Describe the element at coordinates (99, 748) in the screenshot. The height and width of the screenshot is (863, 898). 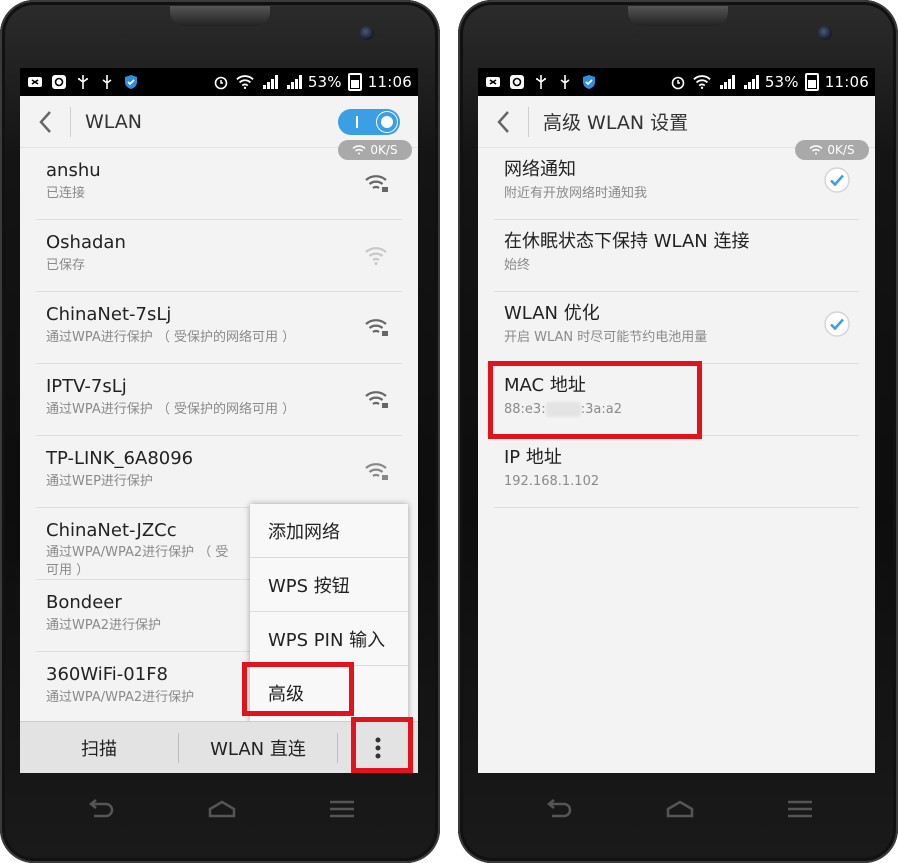
I see `scan-button: 扫描` at that location.